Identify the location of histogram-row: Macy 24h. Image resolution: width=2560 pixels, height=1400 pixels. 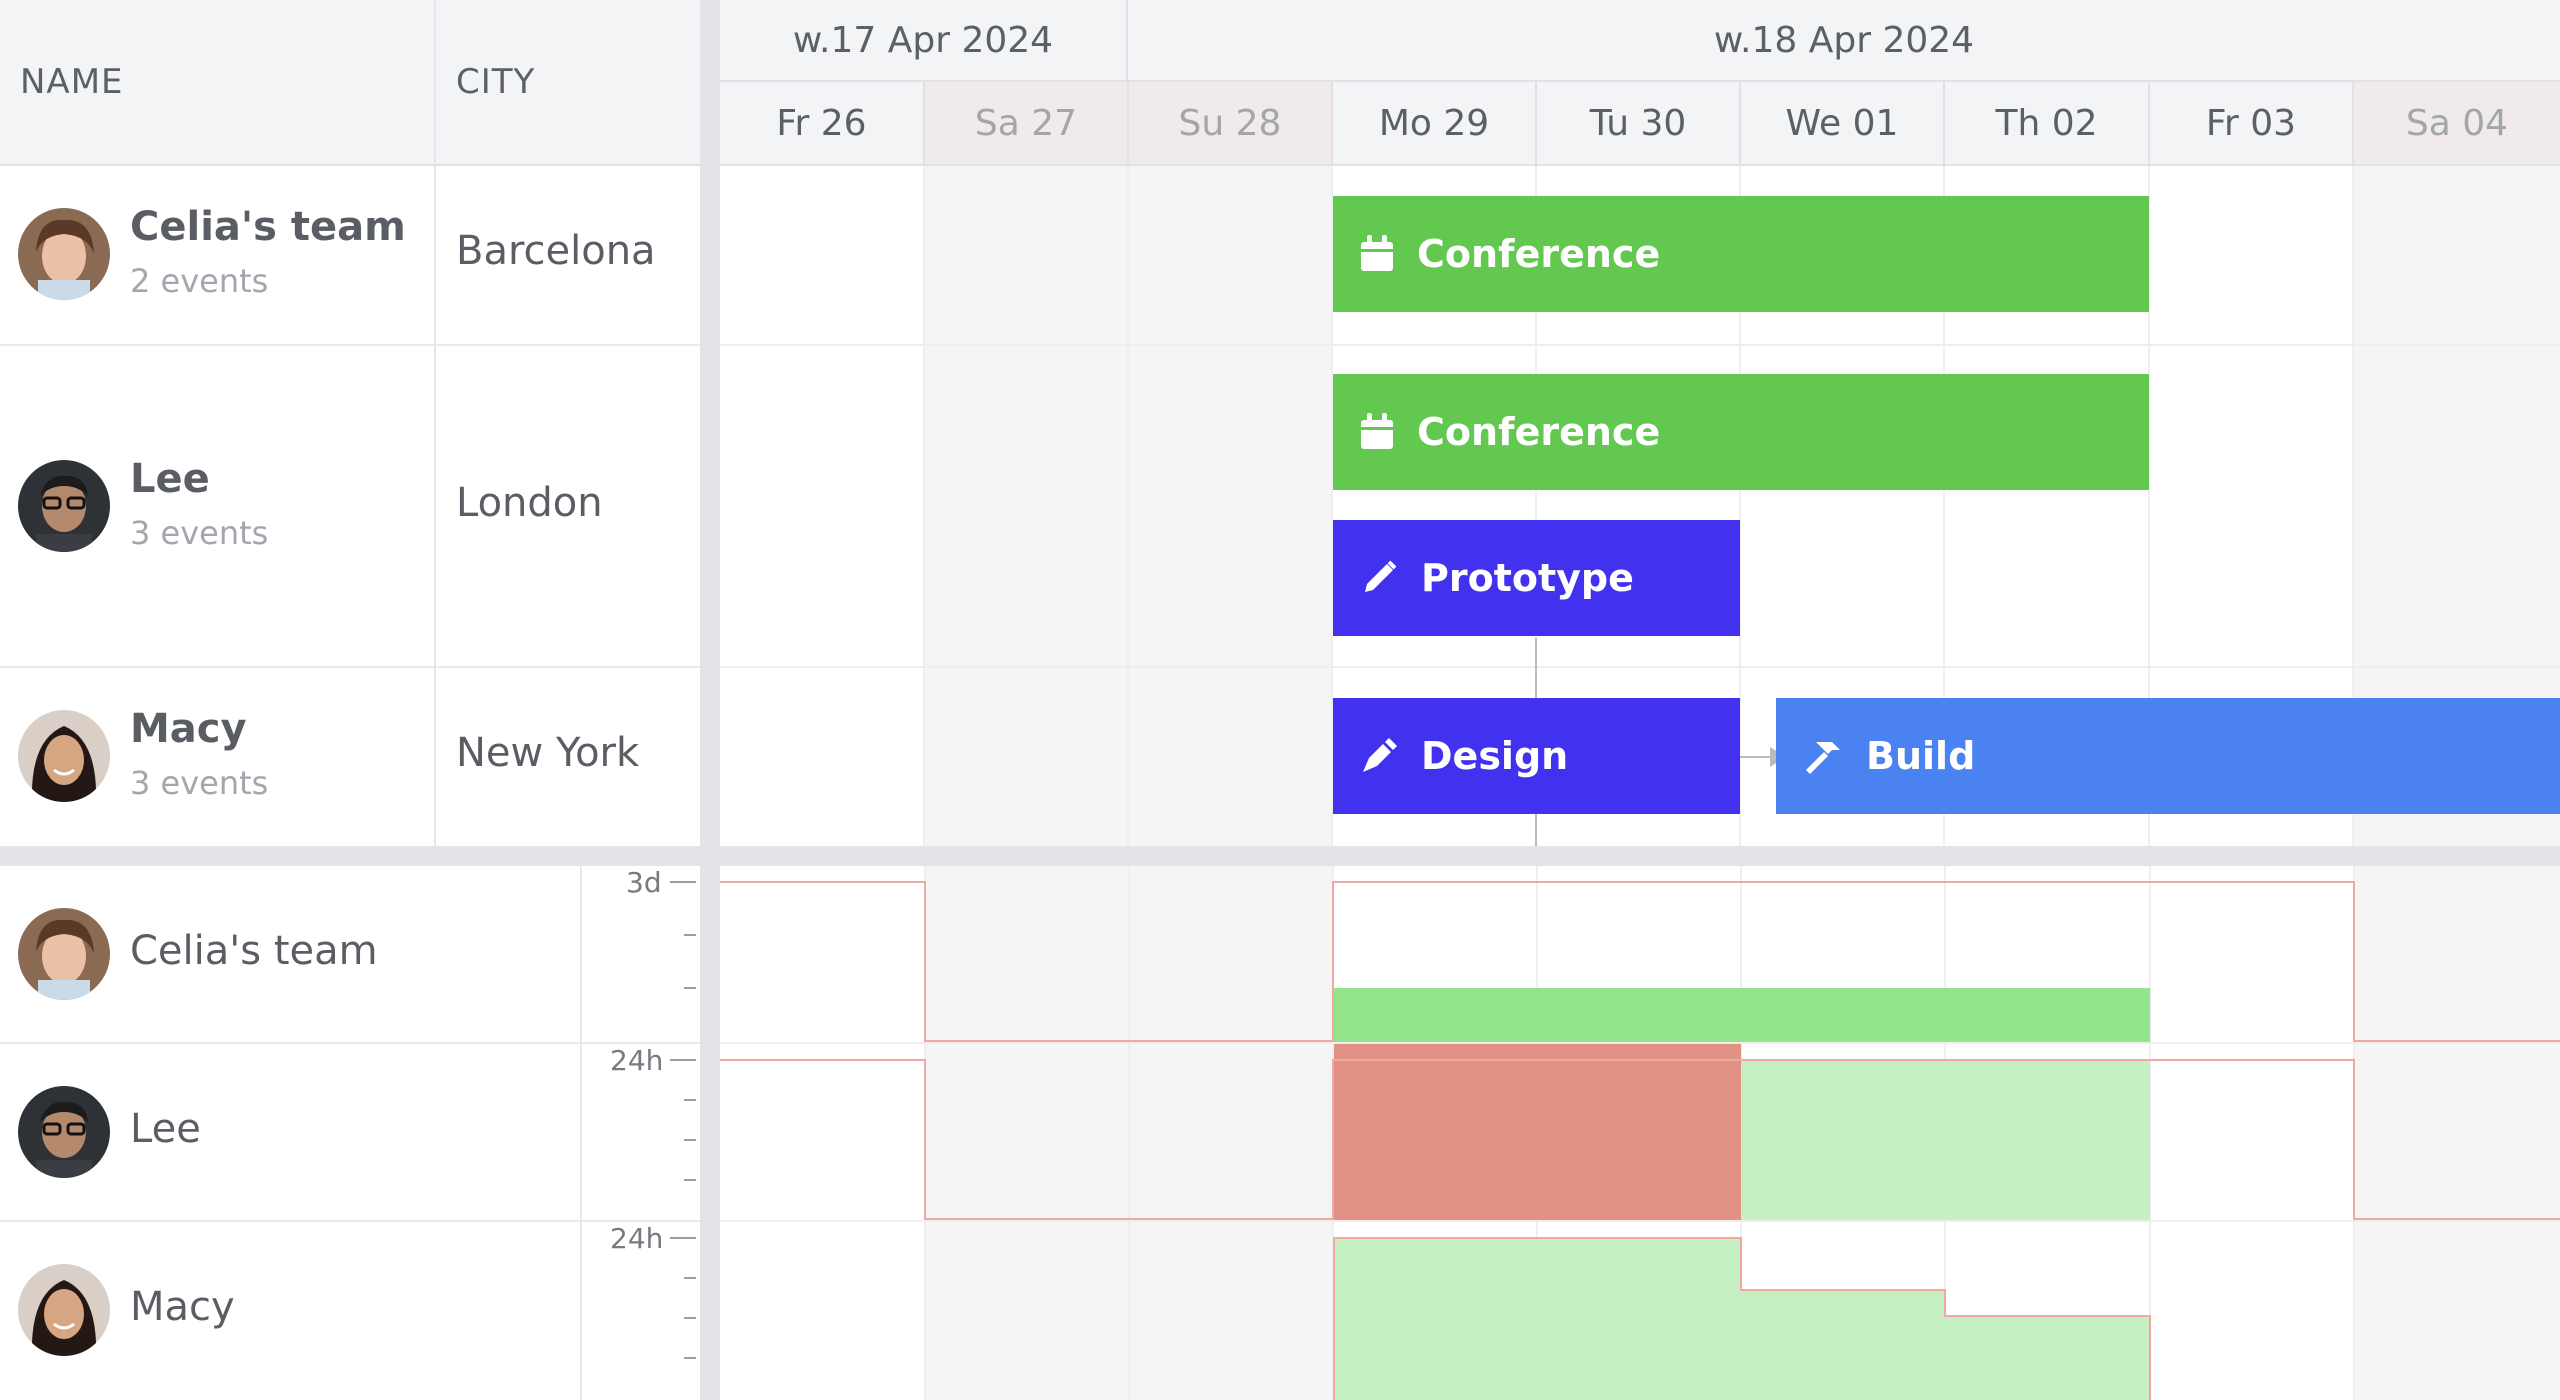
(350, 1311).